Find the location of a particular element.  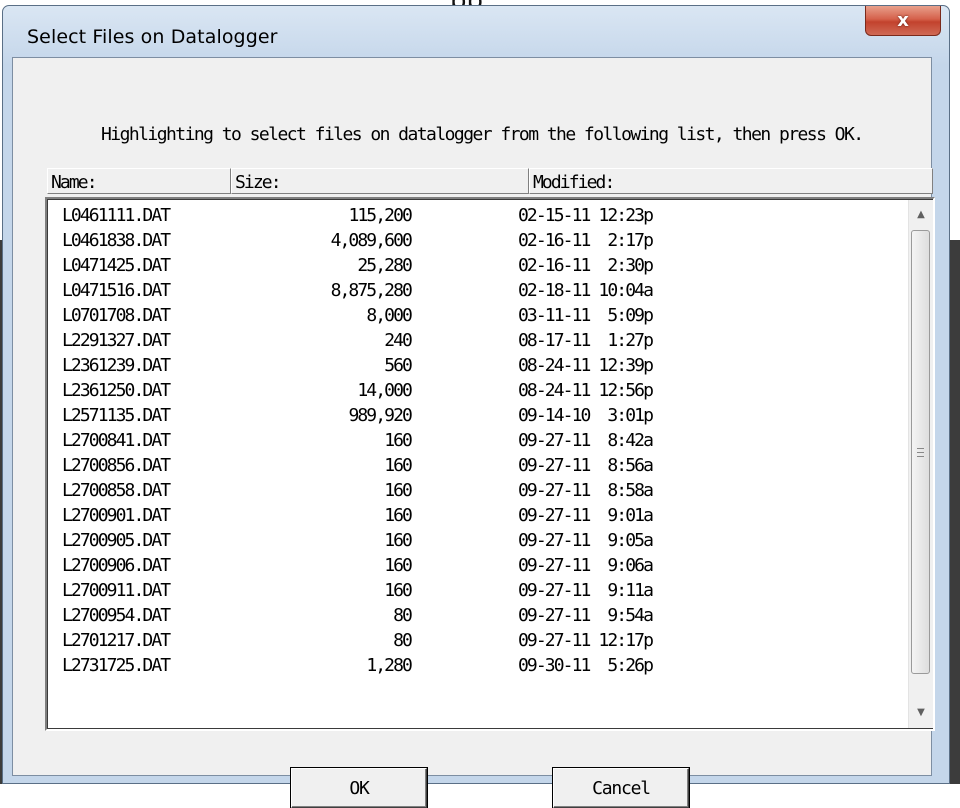

column-header-name: Name: is located at coordinates (139, 181).